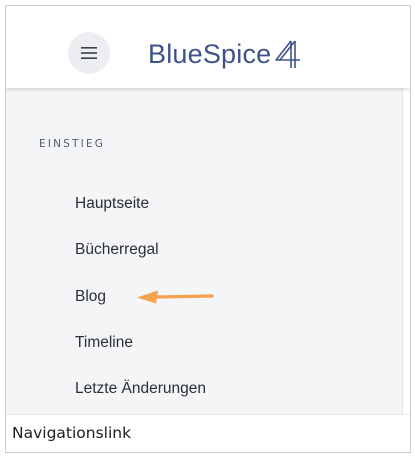  Describe the element at coordinates (90, 297) in the screenshot. I see `nav-link-blog: Blog` at that location.